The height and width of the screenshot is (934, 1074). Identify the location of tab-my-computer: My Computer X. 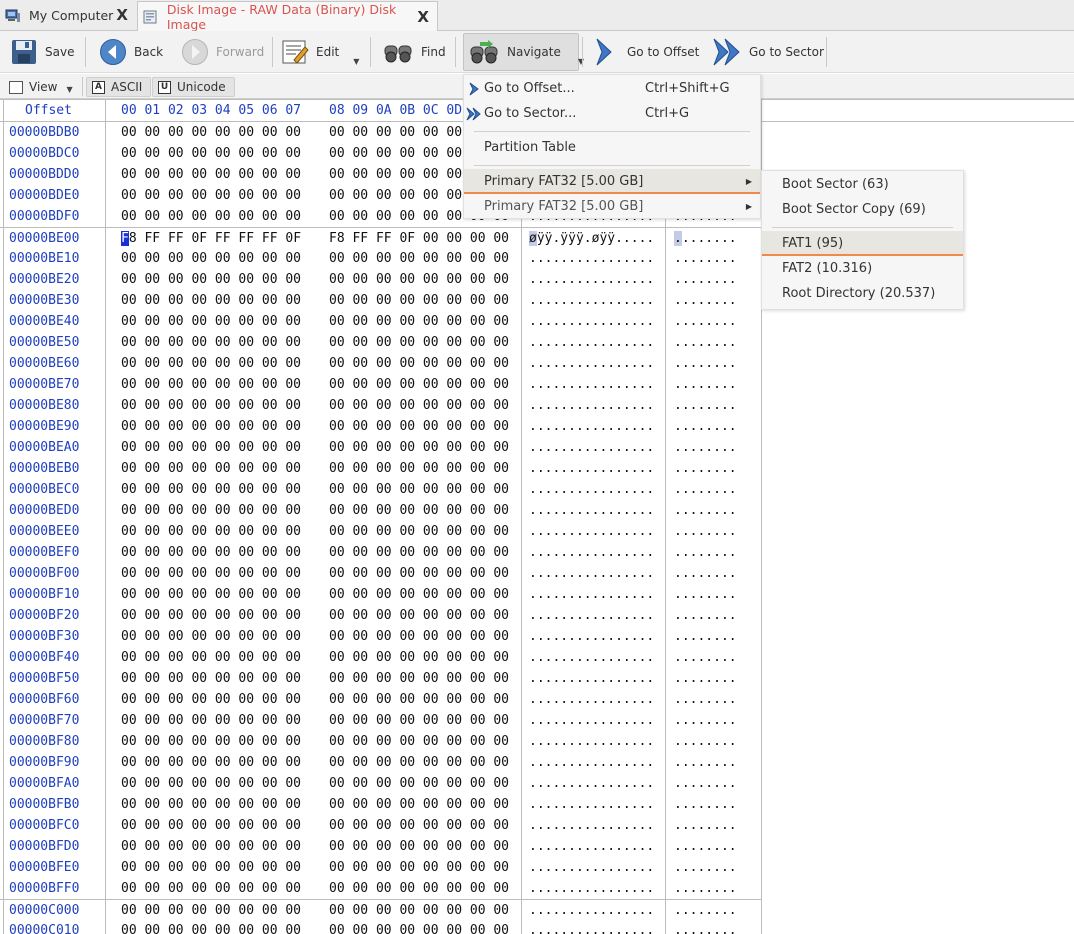
(68, 15).